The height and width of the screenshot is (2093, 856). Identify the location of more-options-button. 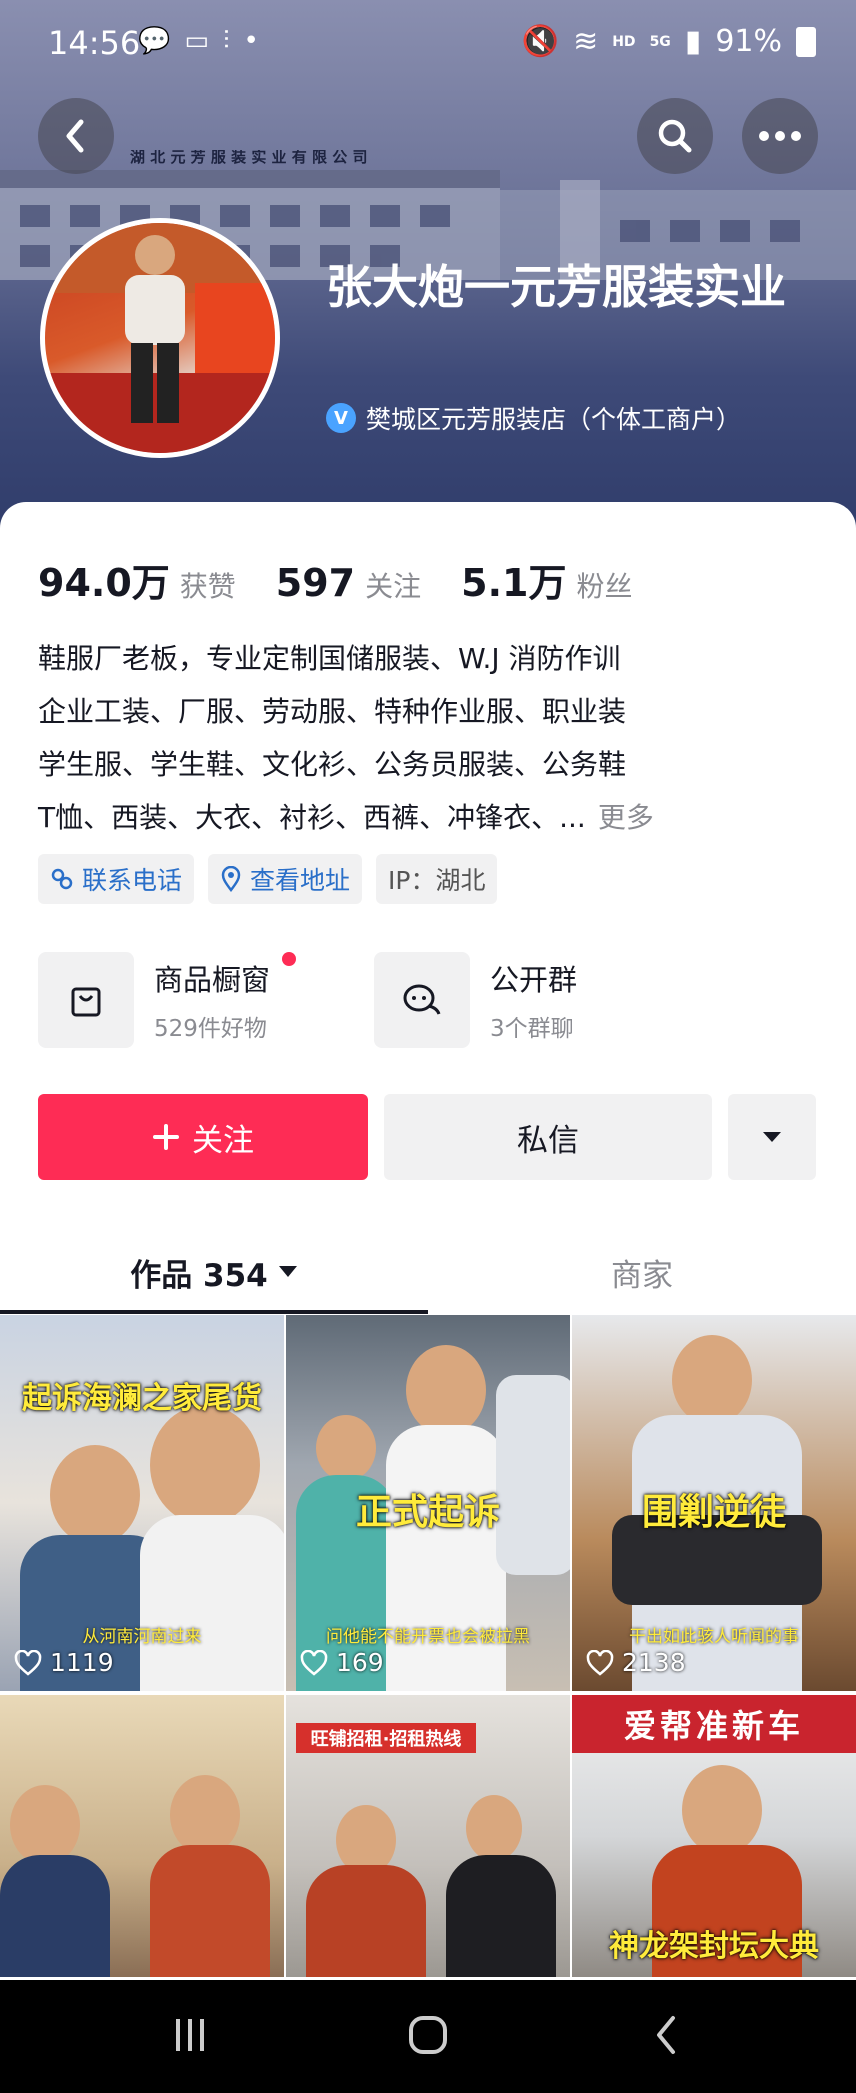
(780, 136).